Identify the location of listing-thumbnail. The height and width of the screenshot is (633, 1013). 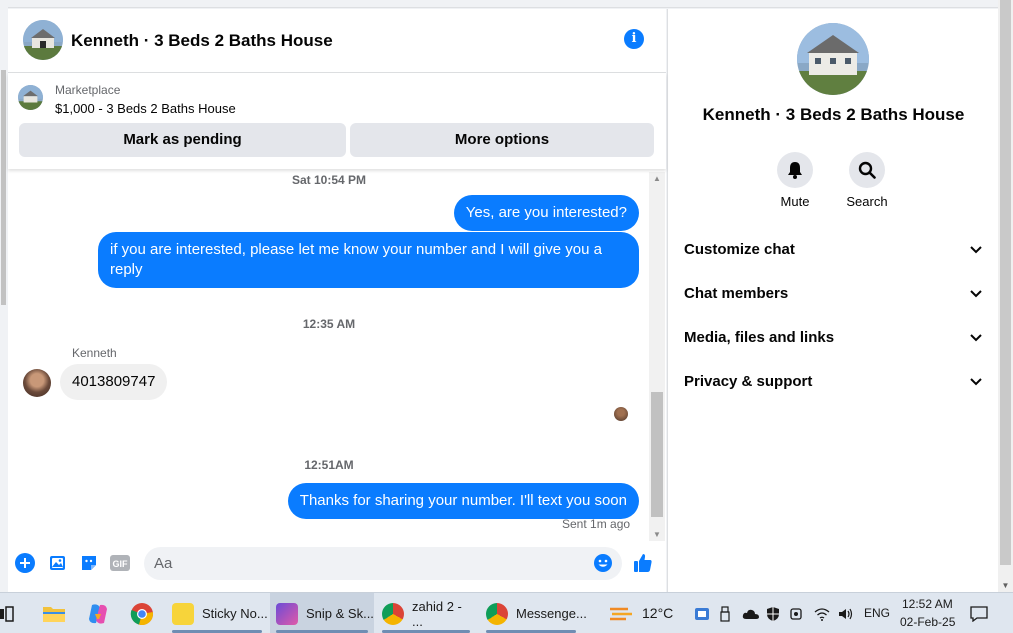
(30, 97).